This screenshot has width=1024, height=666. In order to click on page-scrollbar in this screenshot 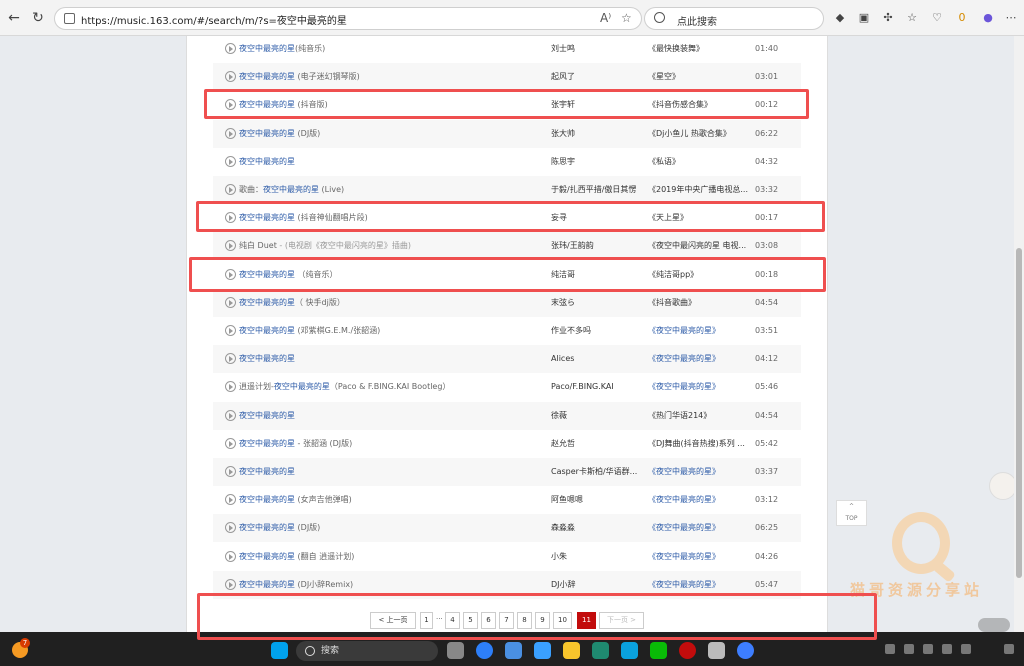, I will do `click(1019, 334)`.